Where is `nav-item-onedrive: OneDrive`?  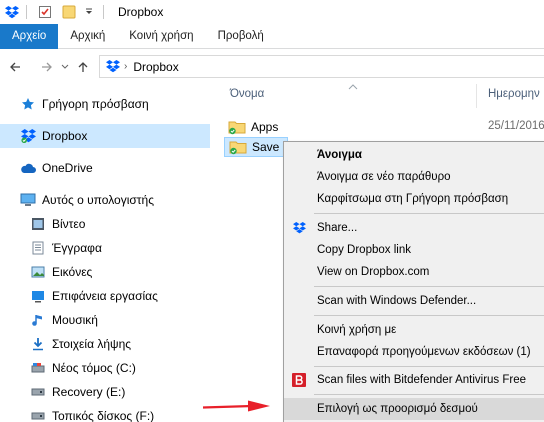
nav-item-onedrive: OneDrive is located at coordinates (105, 168).